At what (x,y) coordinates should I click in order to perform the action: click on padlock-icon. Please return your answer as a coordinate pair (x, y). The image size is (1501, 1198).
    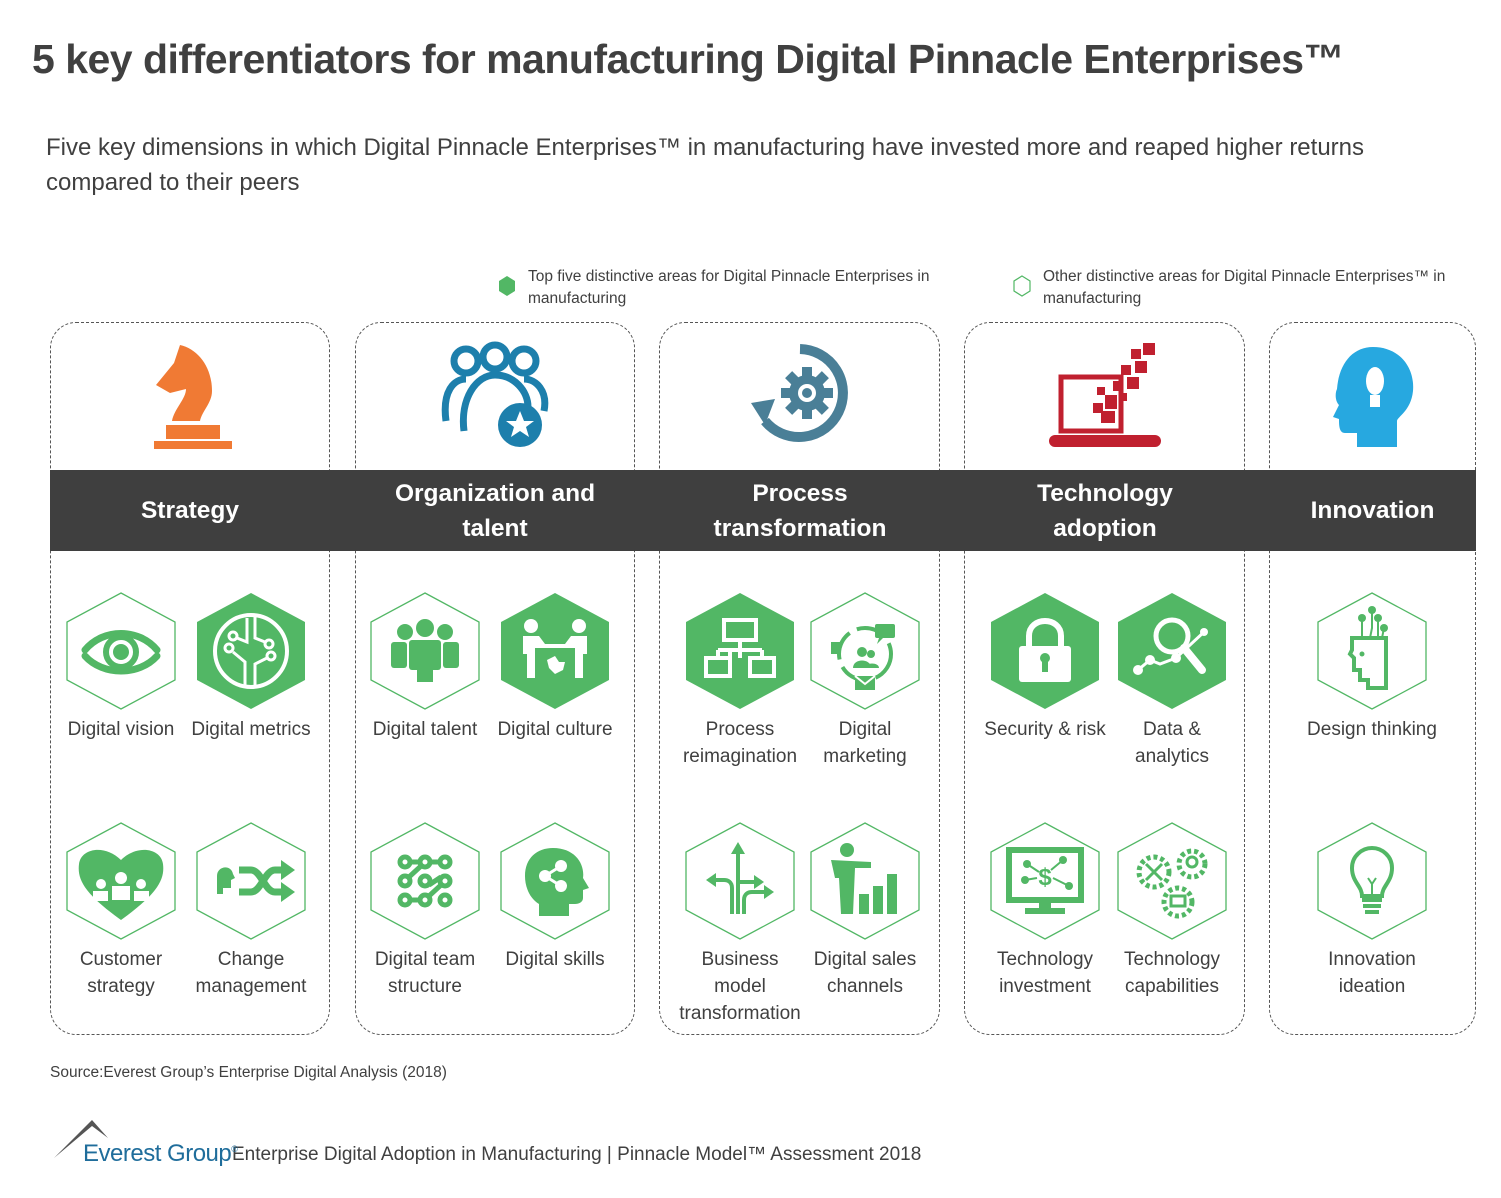
    Looking at the image, I should click on (1045, 651).